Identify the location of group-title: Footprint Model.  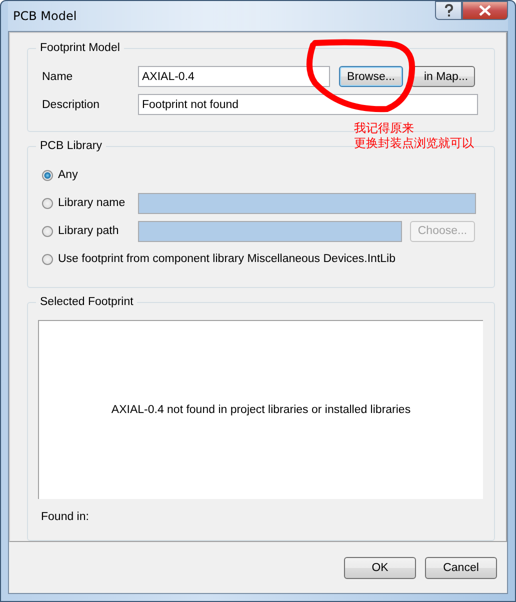
(80, 48).